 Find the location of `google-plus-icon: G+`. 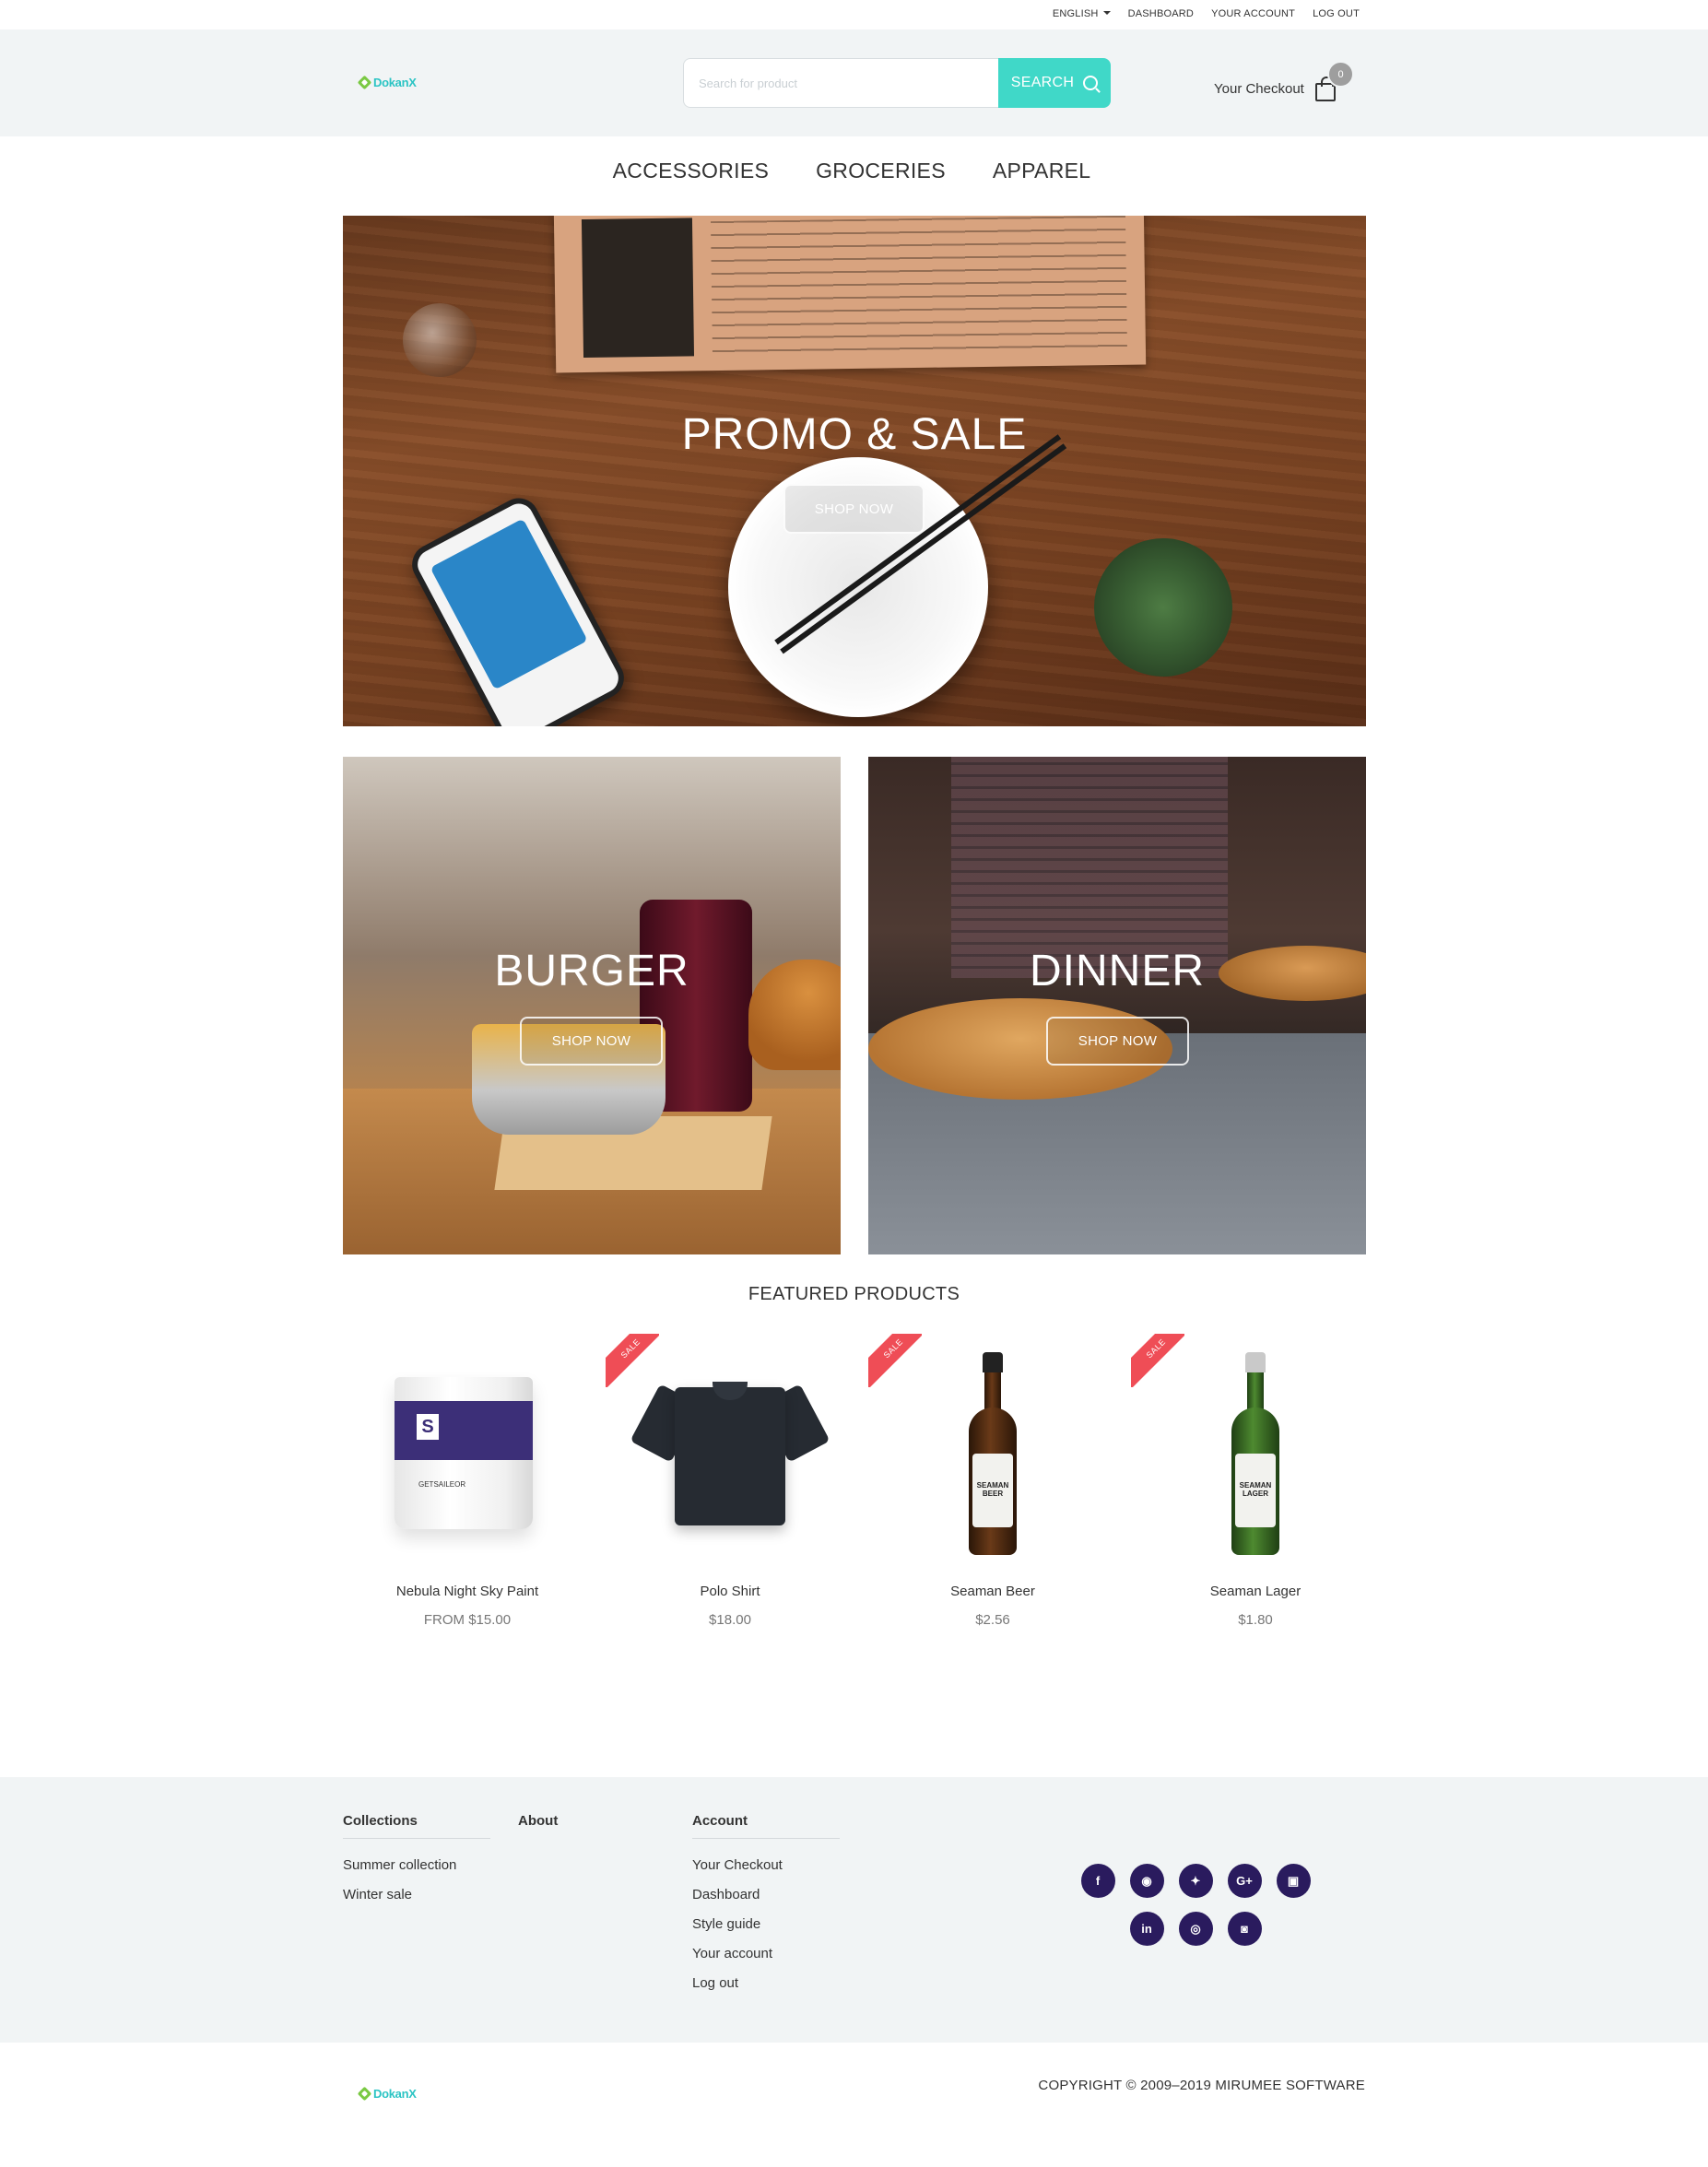

google-plus-icon: G+ is located at coordinates (1244, 1881).